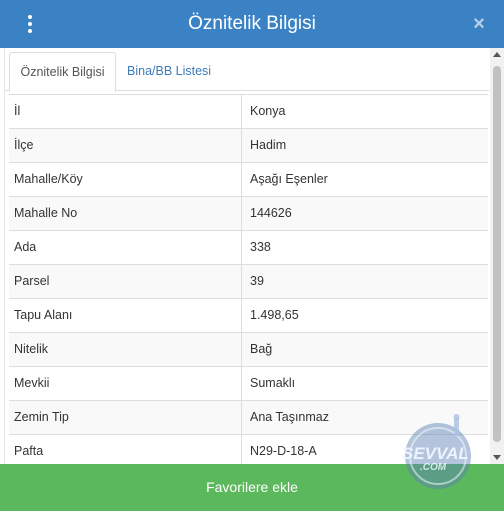 Image resolution: width=504 pixels, height=511 pixels. I want to click on table-row: Pafta N29-D-18-A, so click(248, 449).